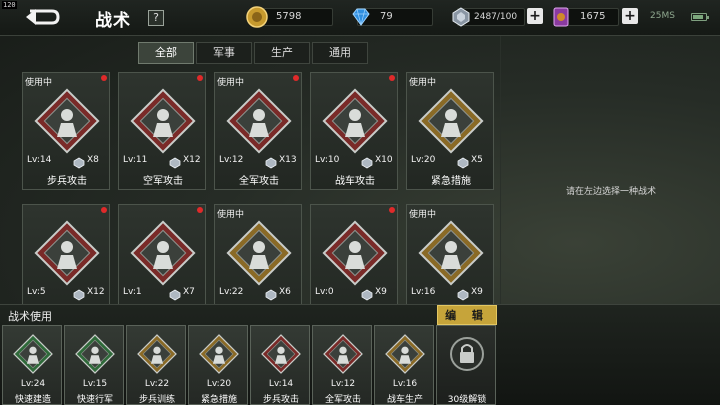 This screenshot has height=405, width=720. Describe the element at coordinates (259, 181) in the screenshot. I see `tactic-name: 全军攻击` at that location.